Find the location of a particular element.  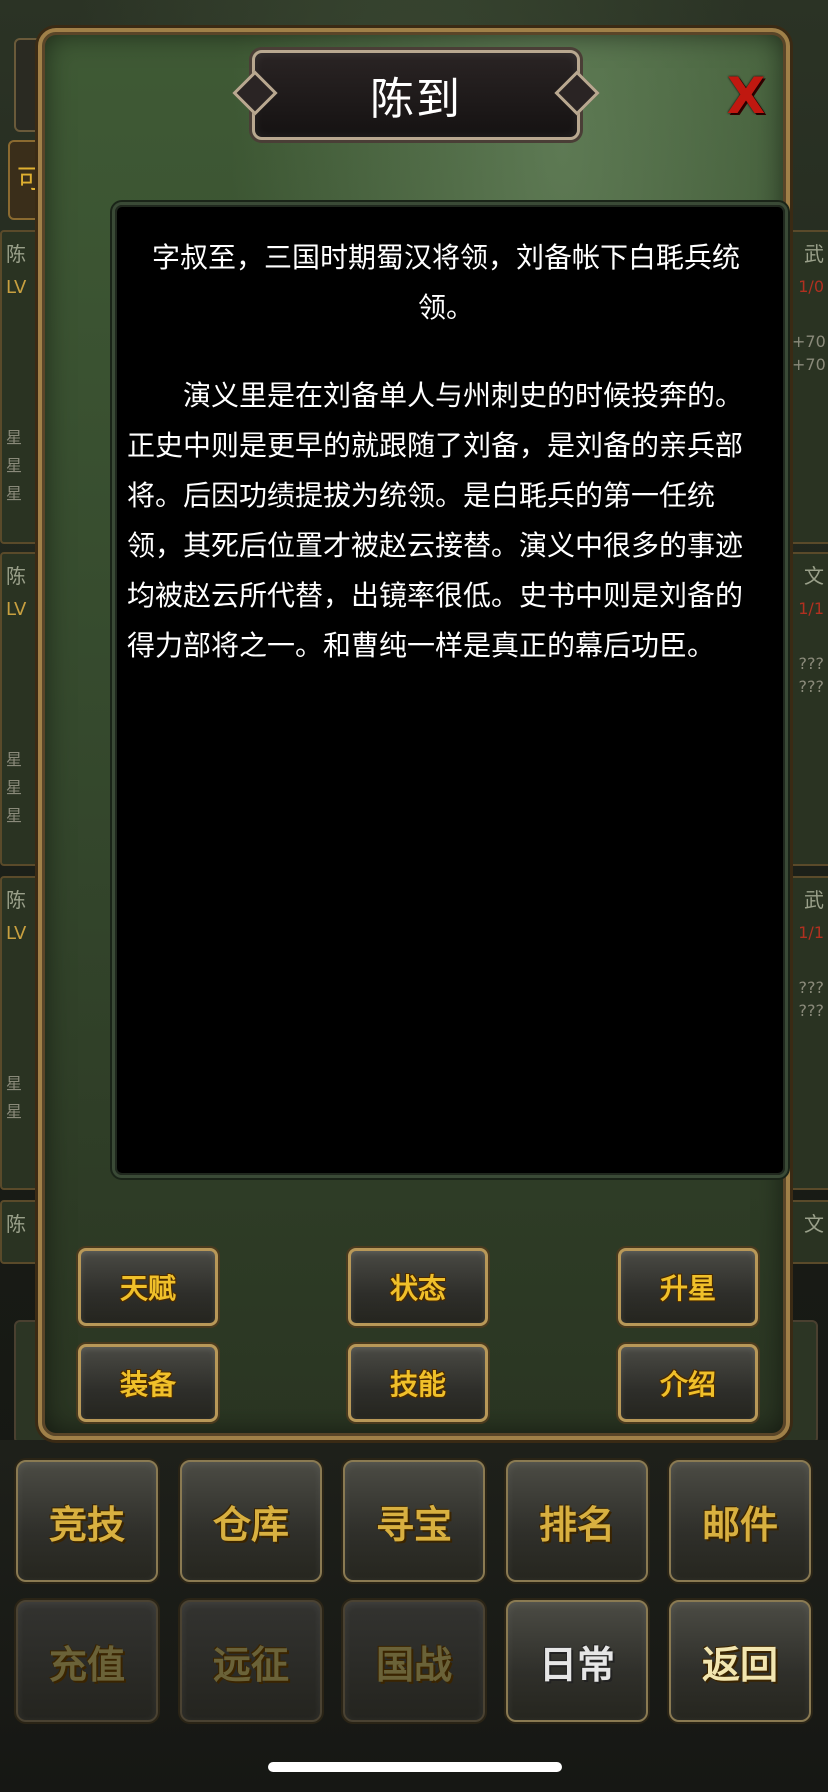

intro-button: 介绍 is located at coordinates (688, 1383).